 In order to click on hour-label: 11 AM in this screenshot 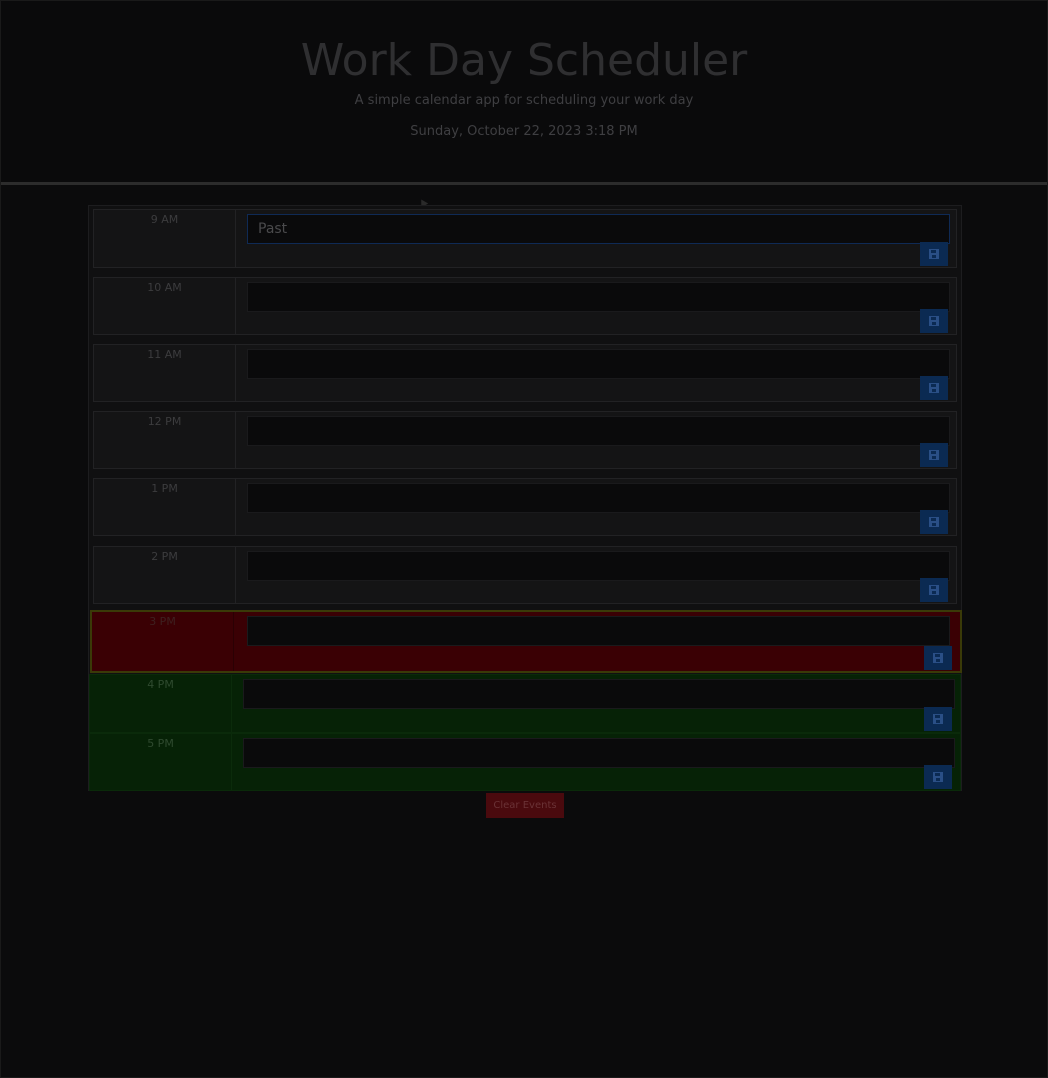, I will do `click(165, 373)`.